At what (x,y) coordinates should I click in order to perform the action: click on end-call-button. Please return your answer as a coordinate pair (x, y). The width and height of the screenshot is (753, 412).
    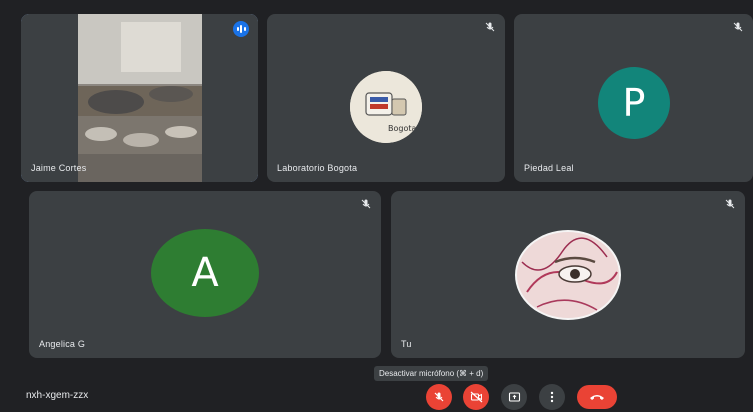
    Looking at the image, I should click on (597, 397).